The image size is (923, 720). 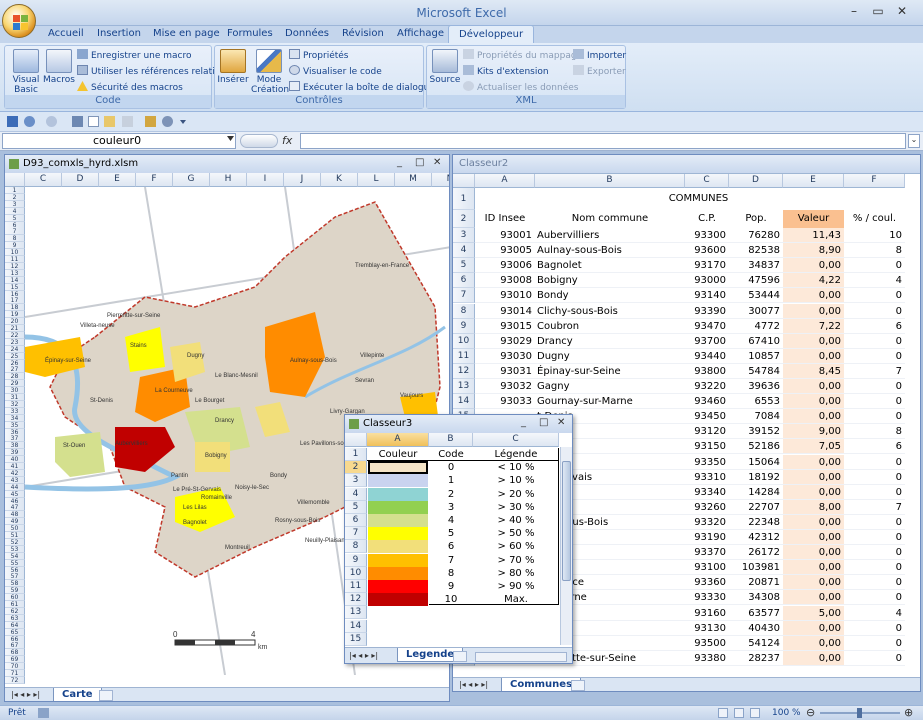 What do you see at coordinates (516, 454) in the screenshot?
I see `legend-header: Légende` at bounding box center [516, 454].